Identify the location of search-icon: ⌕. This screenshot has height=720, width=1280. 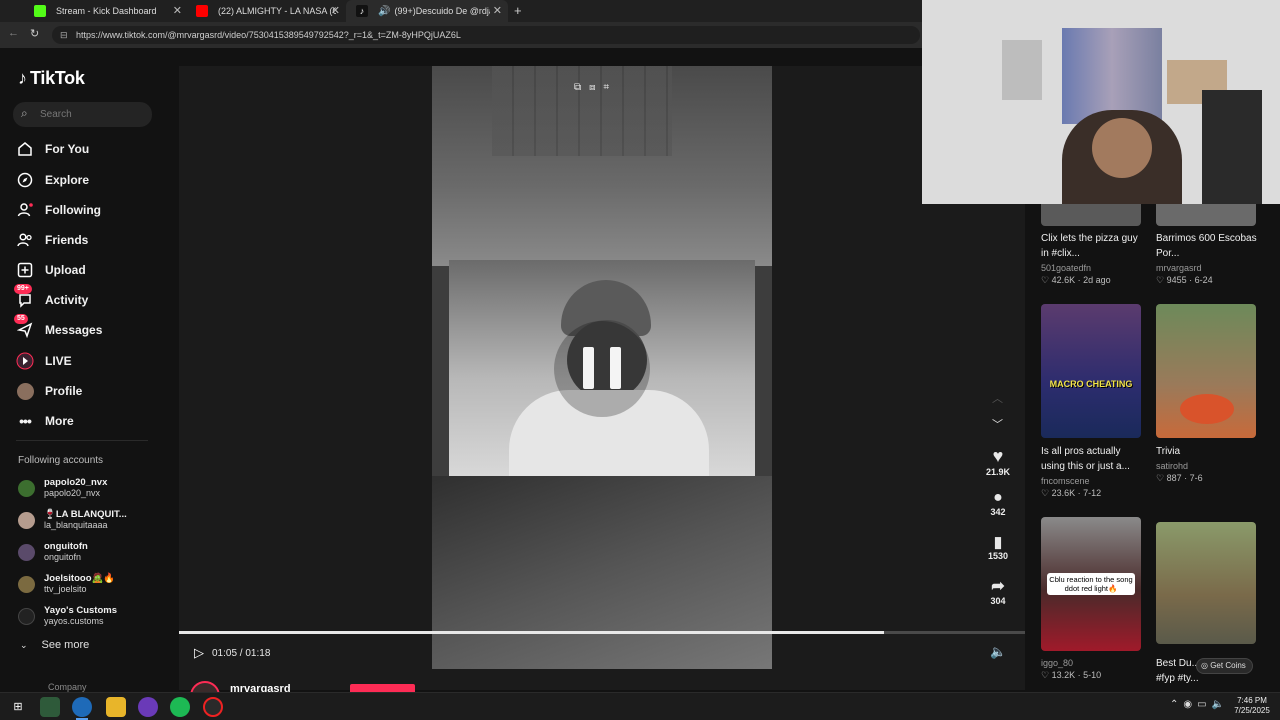
(24, 113).